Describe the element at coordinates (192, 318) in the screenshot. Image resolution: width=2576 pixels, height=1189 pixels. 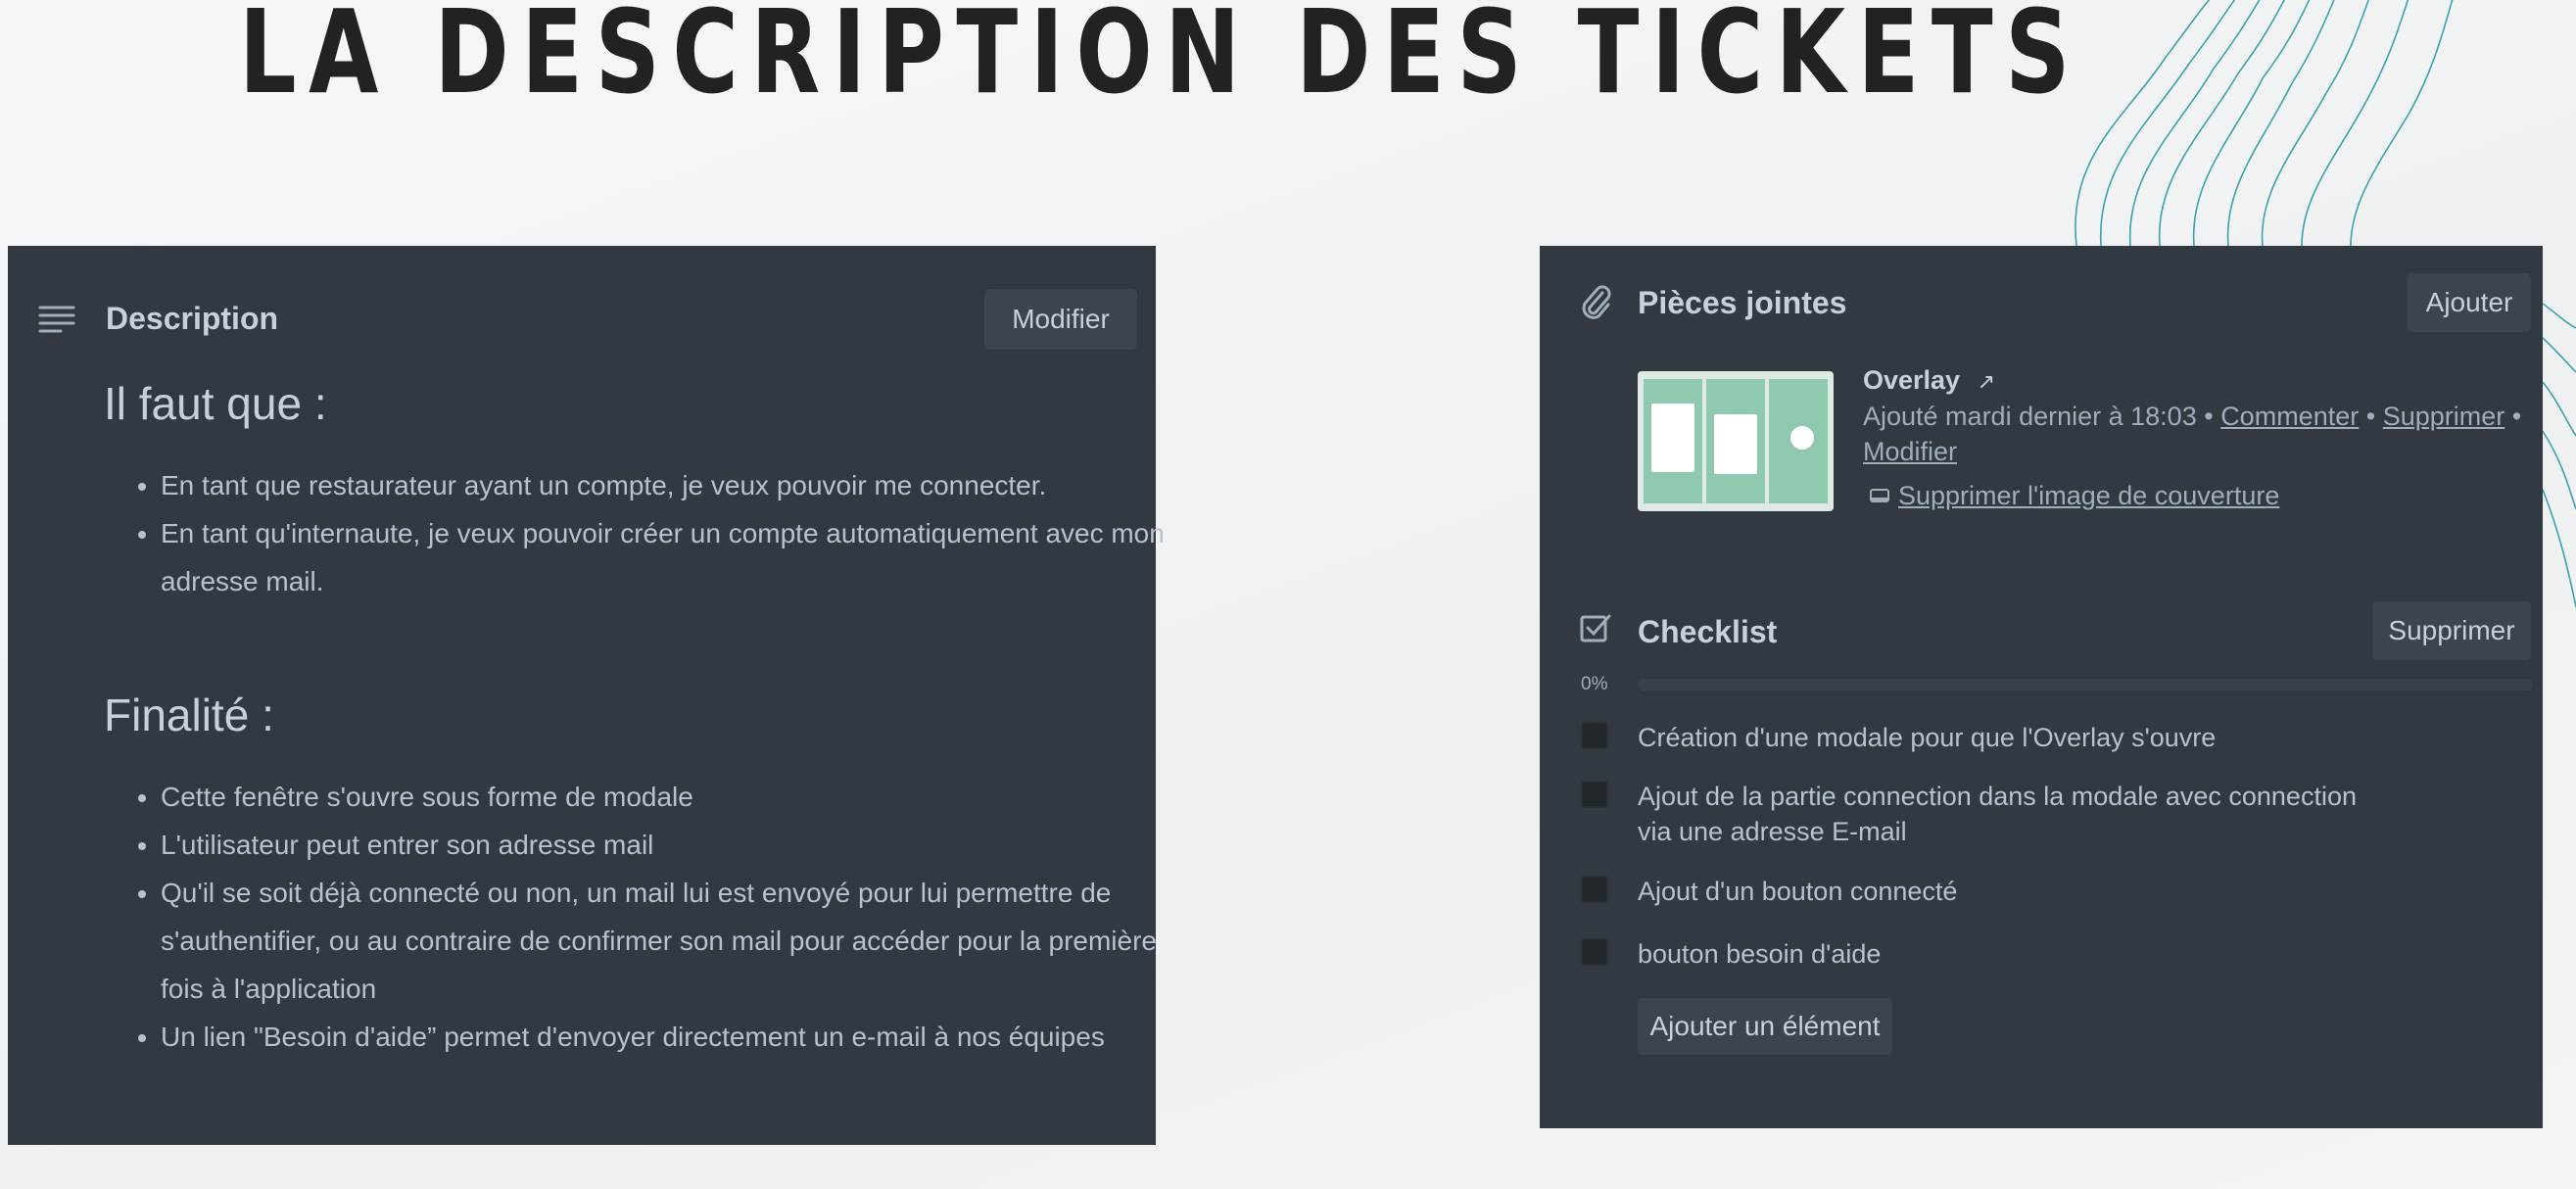
I see `description-title: Description` at that location.